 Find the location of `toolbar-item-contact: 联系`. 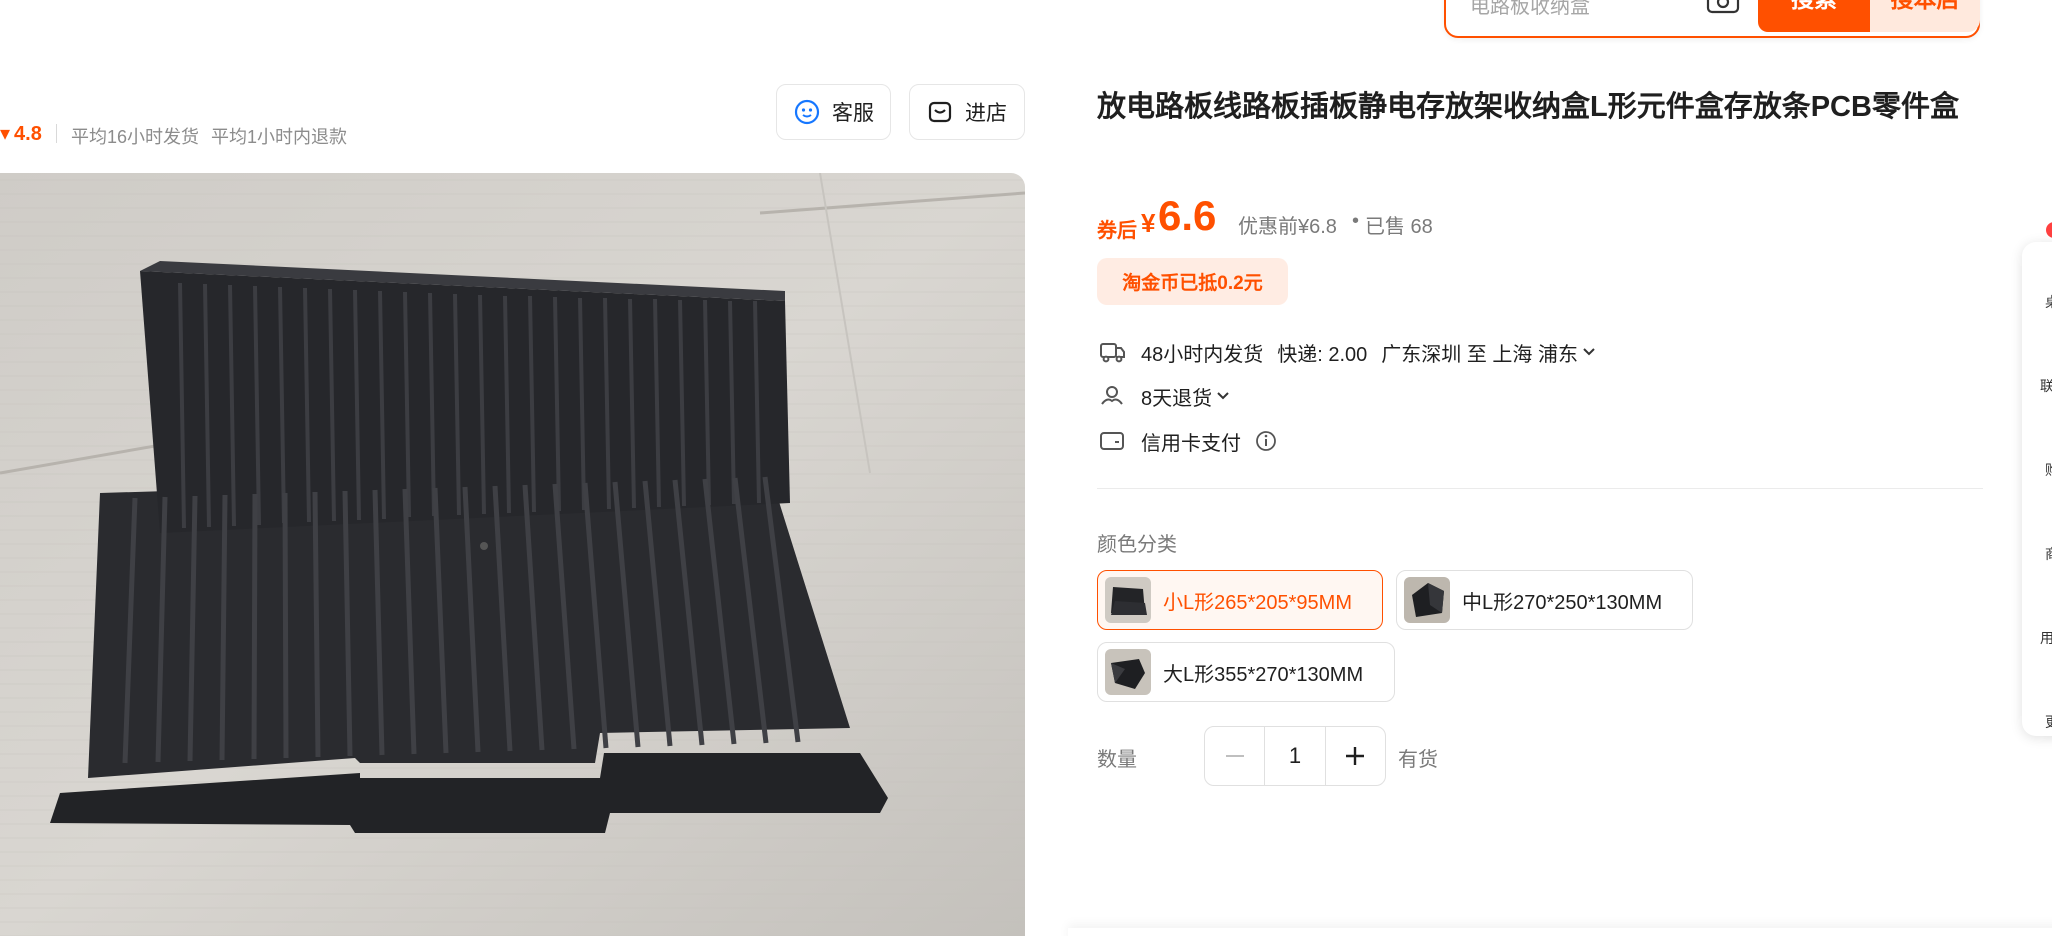

toolbar-item-contact: 联系 is located at coordinates (2042, 367).